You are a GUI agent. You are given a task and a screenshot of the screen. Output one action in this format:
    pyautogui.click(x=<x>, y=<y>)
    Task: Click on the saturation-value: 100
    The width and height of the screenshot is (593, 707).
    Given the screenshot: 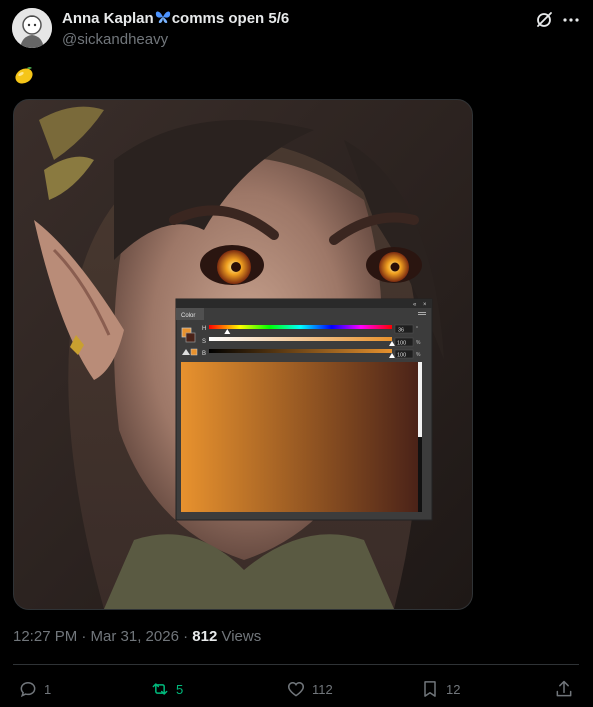 What is the action you would take?
    pyautogui.click(x=401, y=344)
    